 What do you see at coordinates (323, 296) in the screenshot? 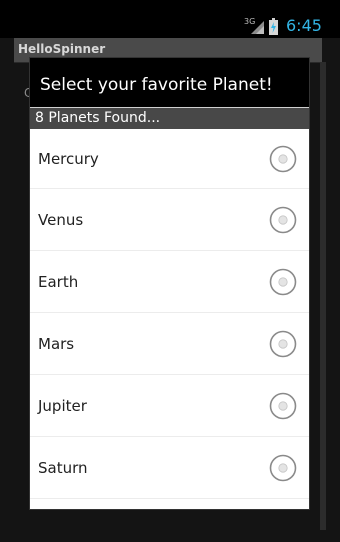
I see `app-frame-edge` at bounding box center [323, 296].